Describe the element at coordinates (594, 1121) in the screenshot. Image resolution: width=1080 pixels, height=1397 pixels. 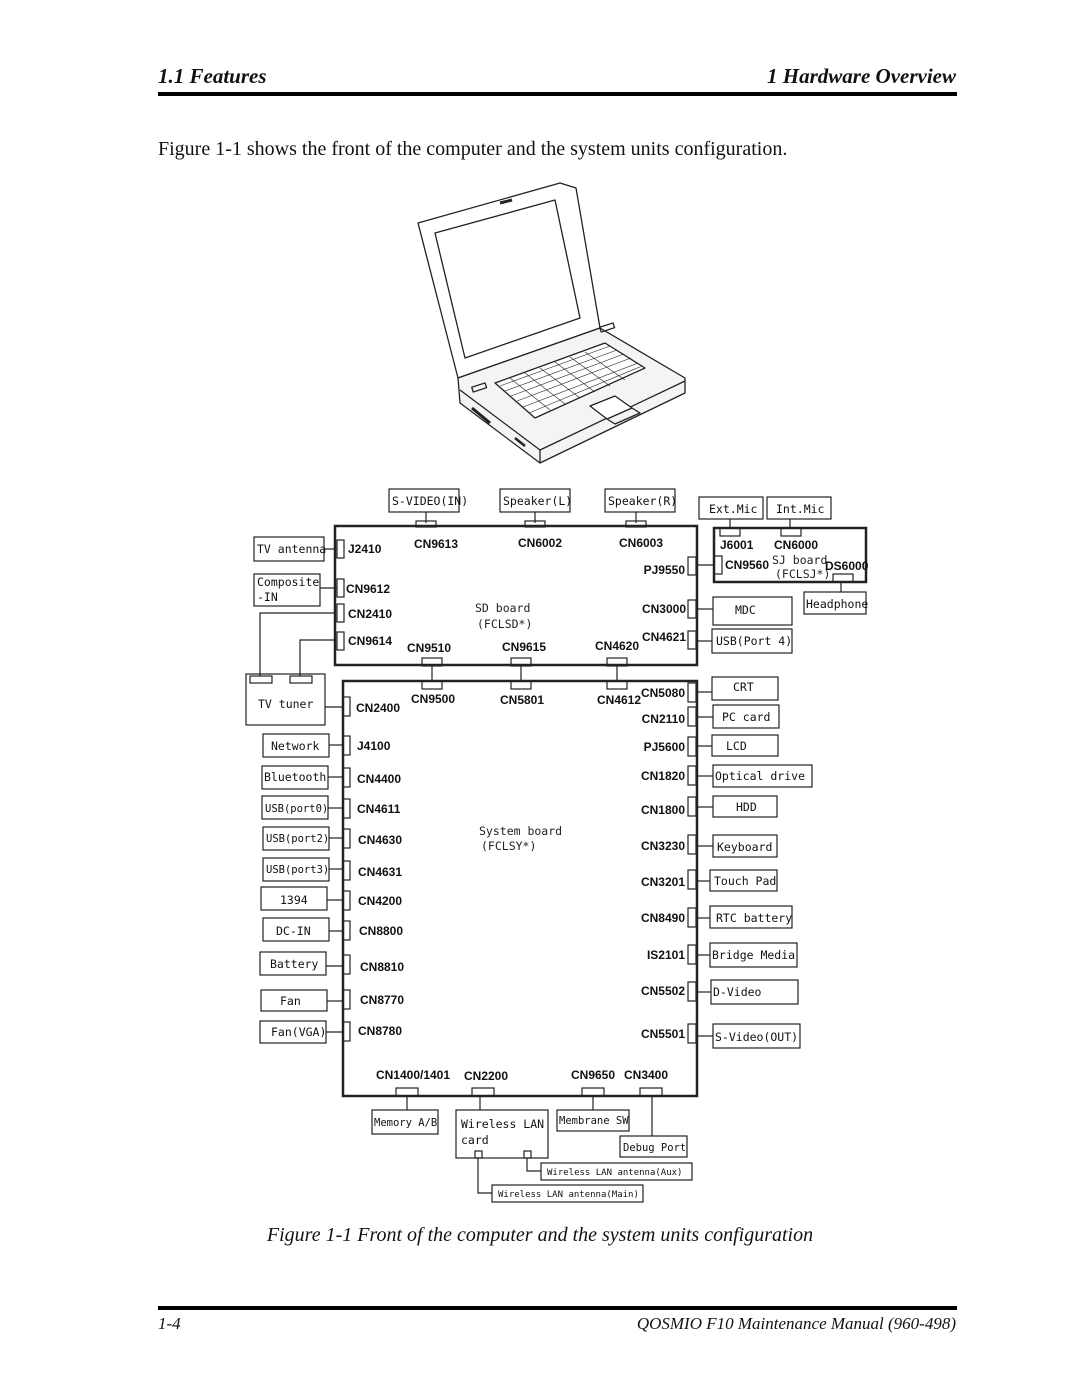
I see `membrane-sw-label: Membrane SW` at that location.